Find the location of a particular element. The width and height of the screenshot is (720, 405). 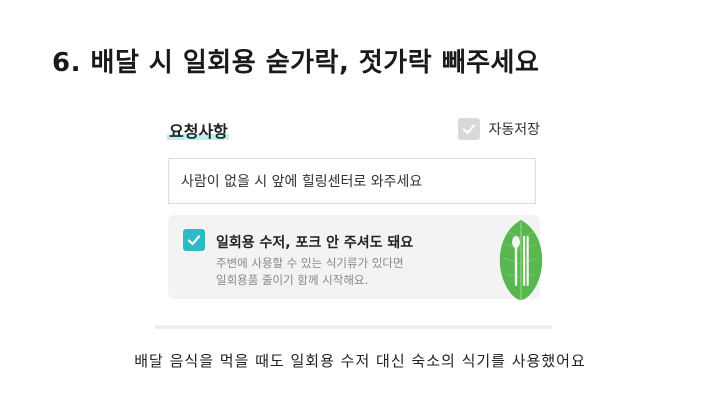

utensil-option-label: 일회용 수저, 포크 안 주셔도 돼요 is located at coordinates (315, 243).